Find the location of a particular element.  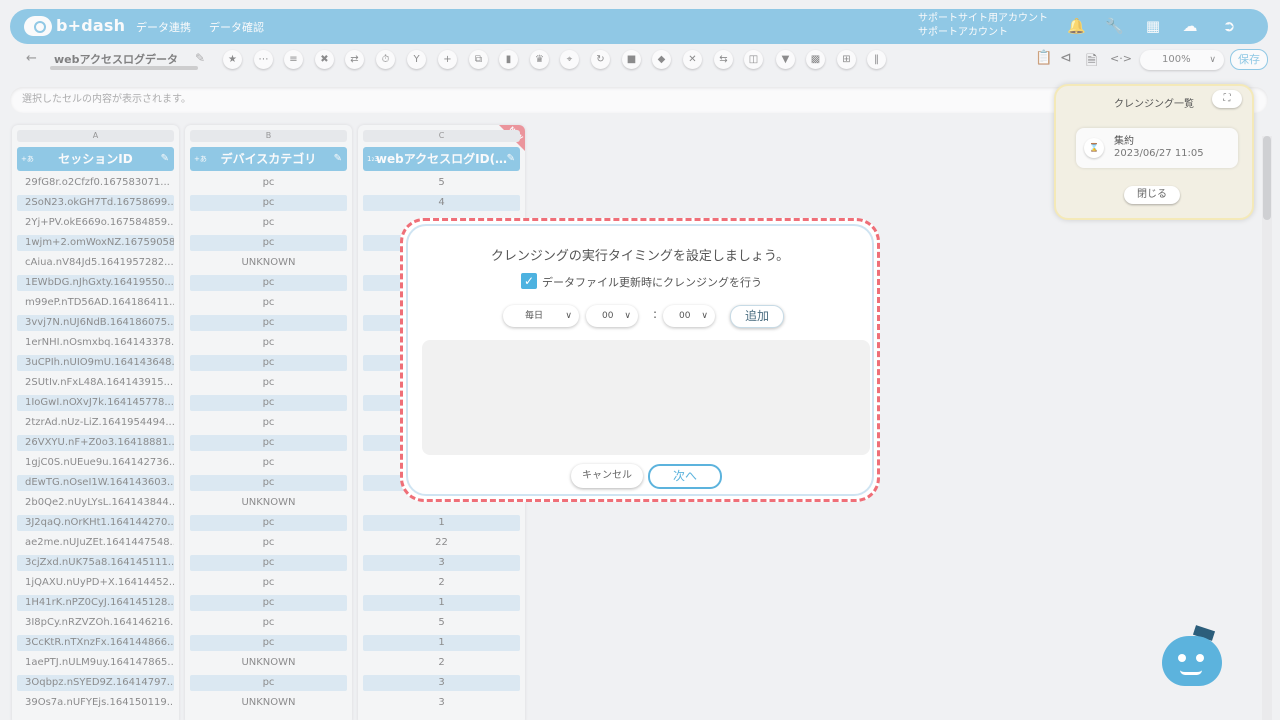

add-schedule-button: 追加 is located at coordinates (757, 316).